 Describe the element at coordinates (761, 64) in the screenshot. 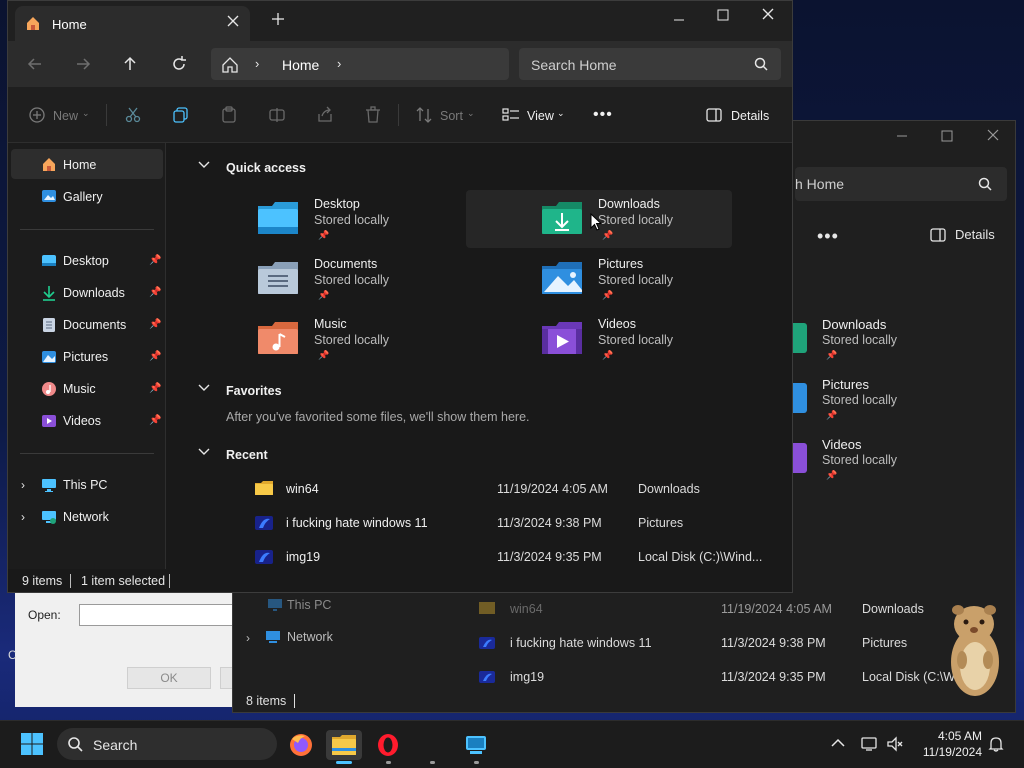

I see `search-icon` at that location.